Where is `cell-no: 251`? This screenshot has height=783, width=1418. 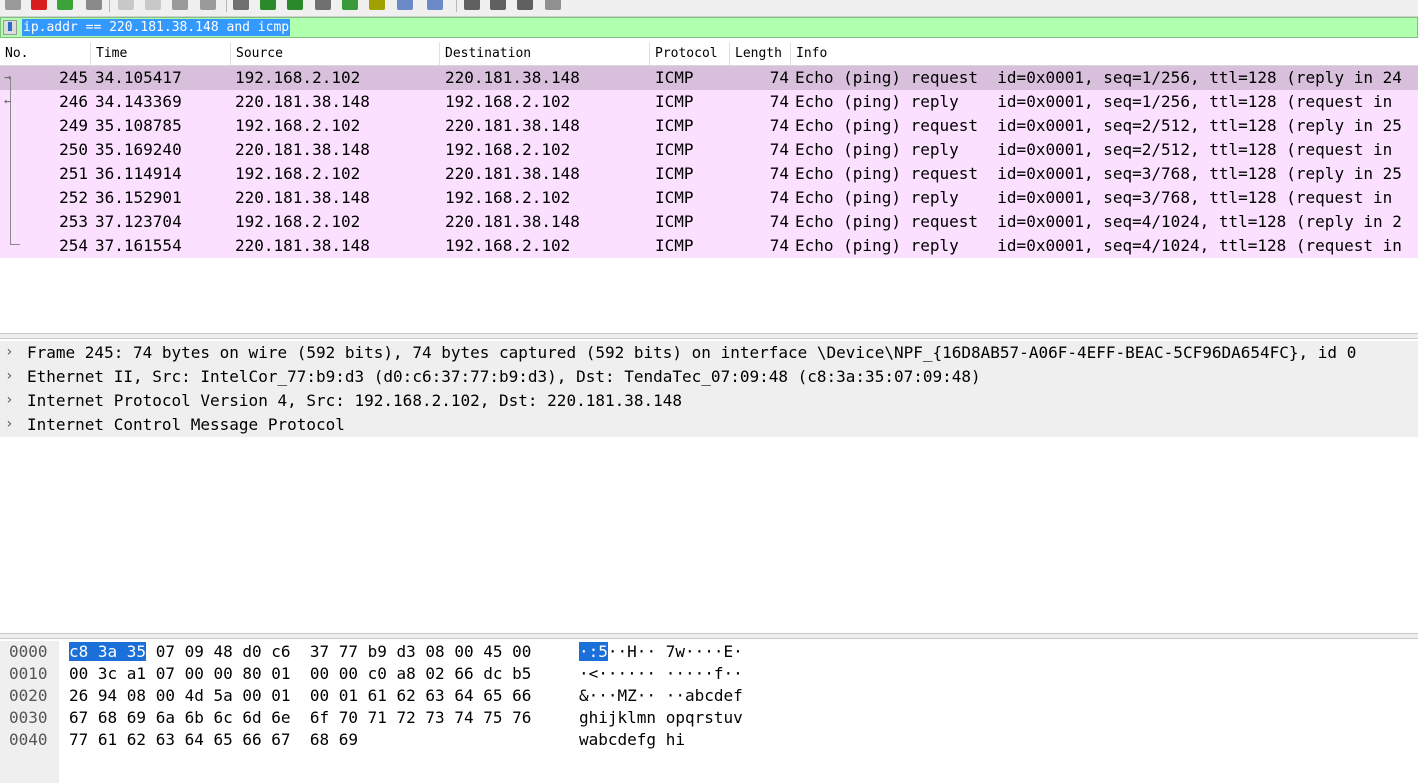 cell-no: 251 is located at coordinates (73, 173).